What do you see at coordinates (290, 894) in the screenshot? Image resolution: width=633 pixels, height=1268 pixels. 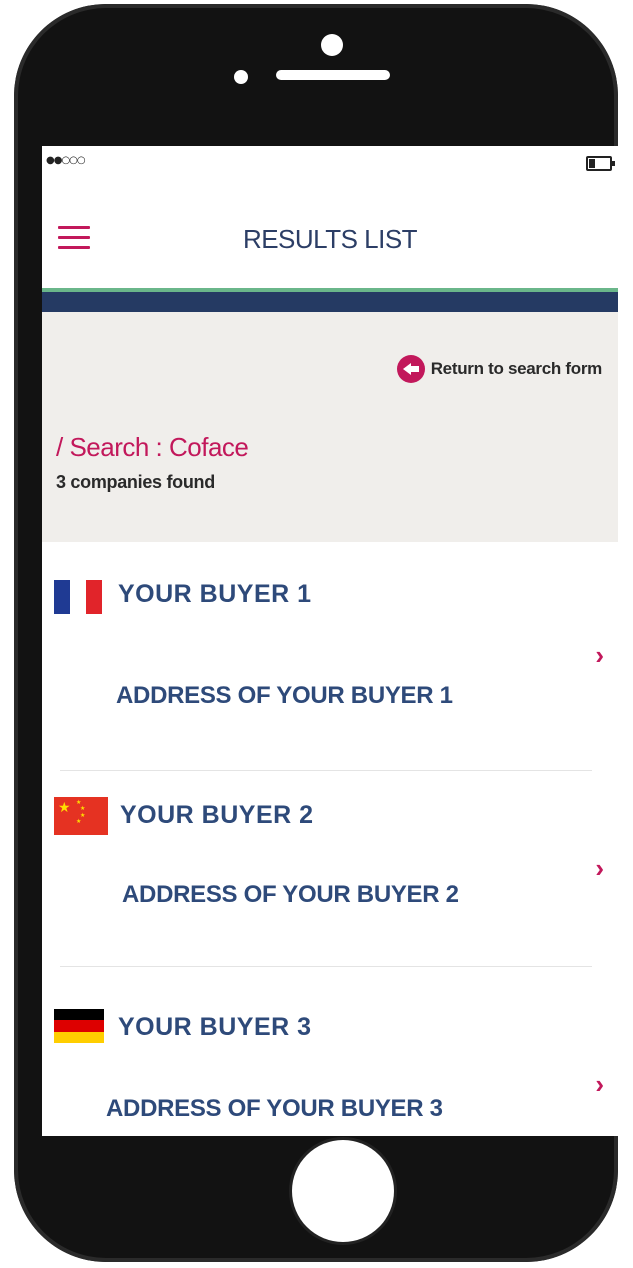 I see `result-address: ADDRESS OF YOUR BUYER 2` at bounding box center [290, 894].